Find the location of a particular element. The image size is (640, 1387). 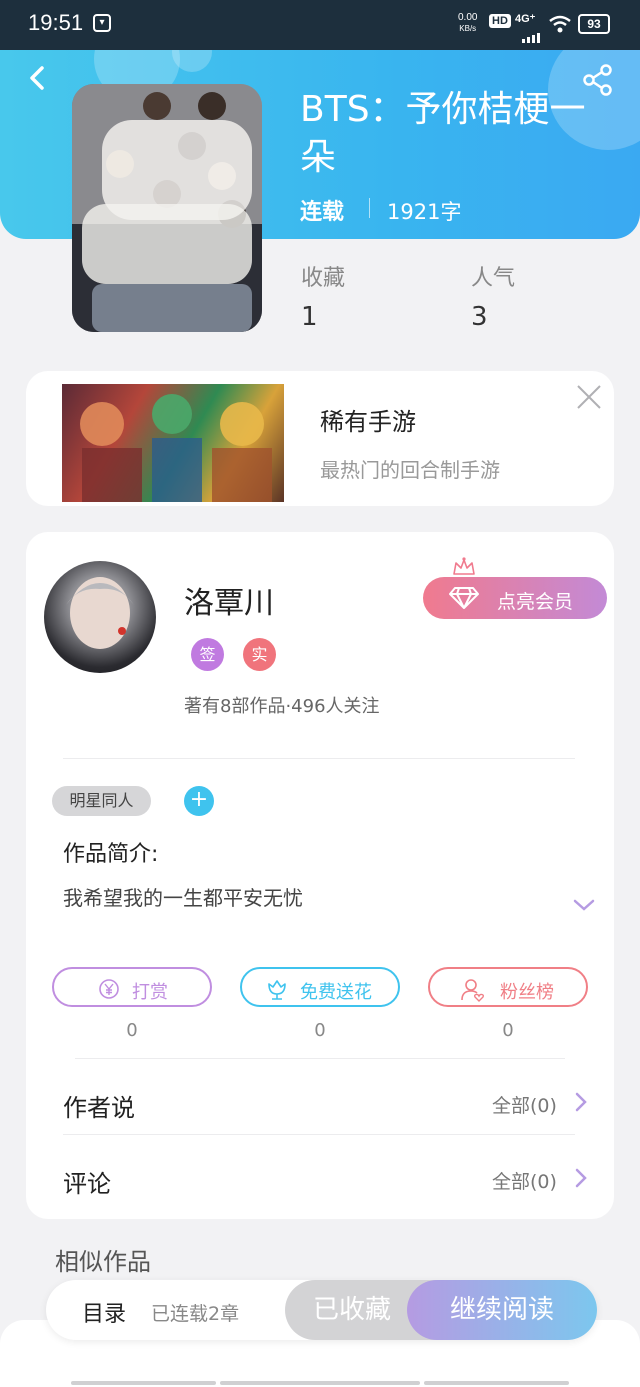

send-flower-button: 免费送花 is located at coordinates (320, 987).